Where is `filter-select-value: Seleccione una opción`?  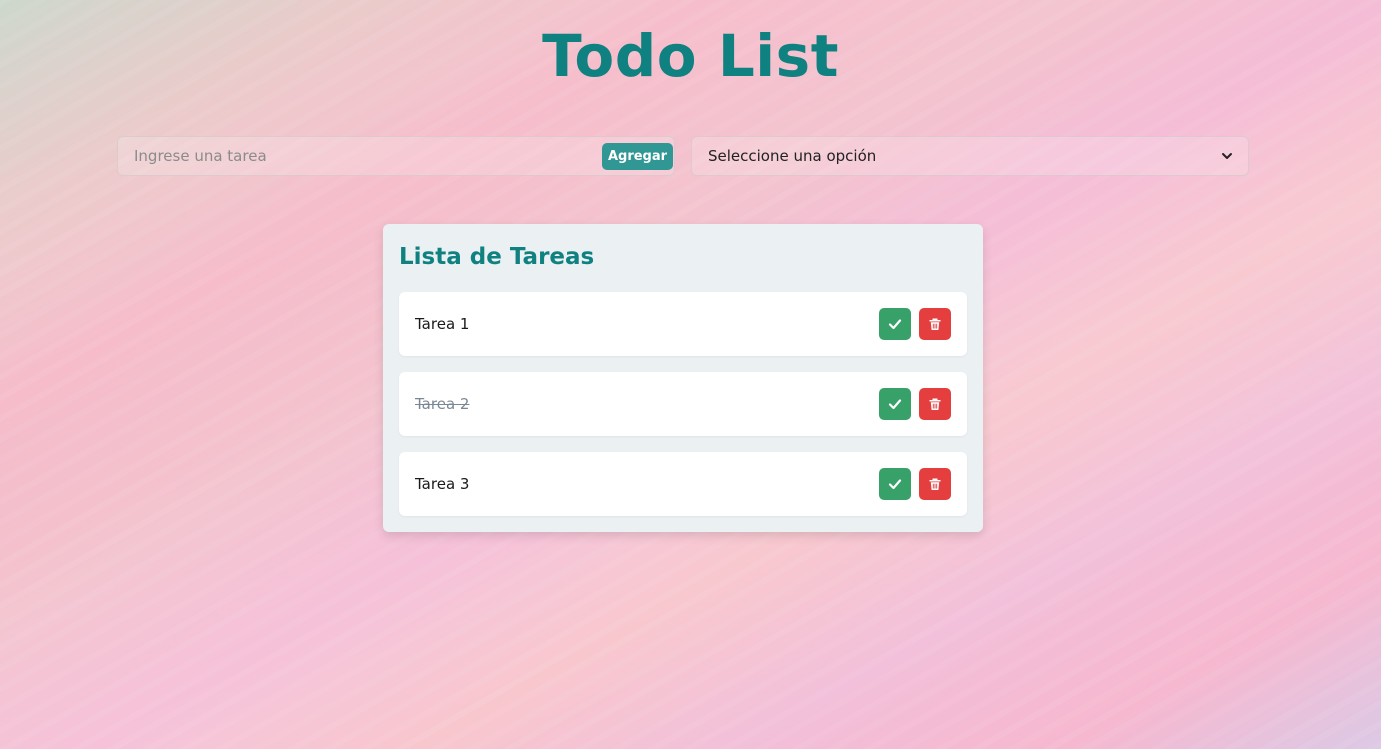 filter-select-value: Seleccione una opción is located at coordinates (792, 156).